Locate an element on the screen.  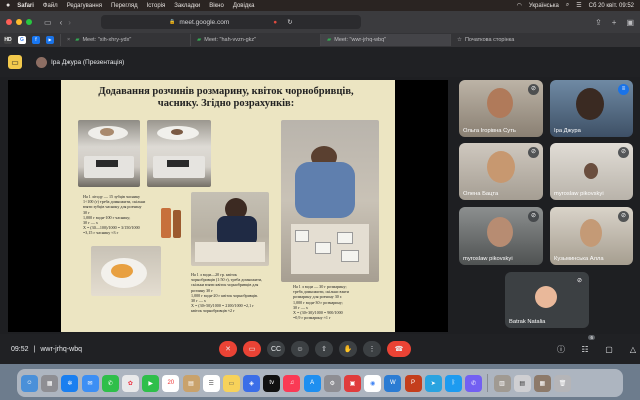
finder-icon: ☺ is located at coordinates (29, 383).